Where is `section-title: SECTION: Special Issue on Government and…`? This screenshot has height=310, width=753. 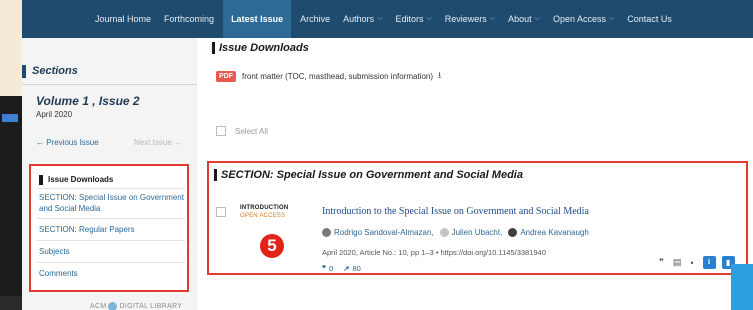
section-title: SECTION: Special Issue on Government and… is located at coordinates (372, 175).